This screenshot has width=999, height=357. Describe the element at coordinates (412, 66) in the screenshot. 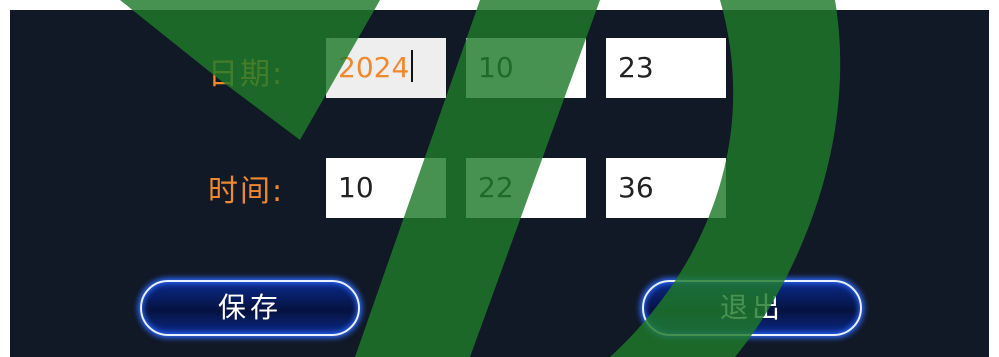

I see `text-caret` at that location.